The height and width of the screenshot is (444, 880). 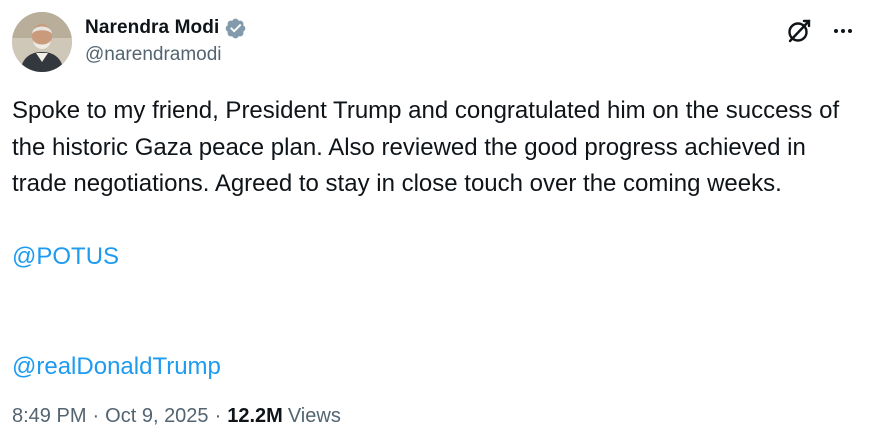 What do you see at coordinates (152, 28) in the screenshot?
I see `display-name: Narendra Modi` at bounding box center [152, 28].